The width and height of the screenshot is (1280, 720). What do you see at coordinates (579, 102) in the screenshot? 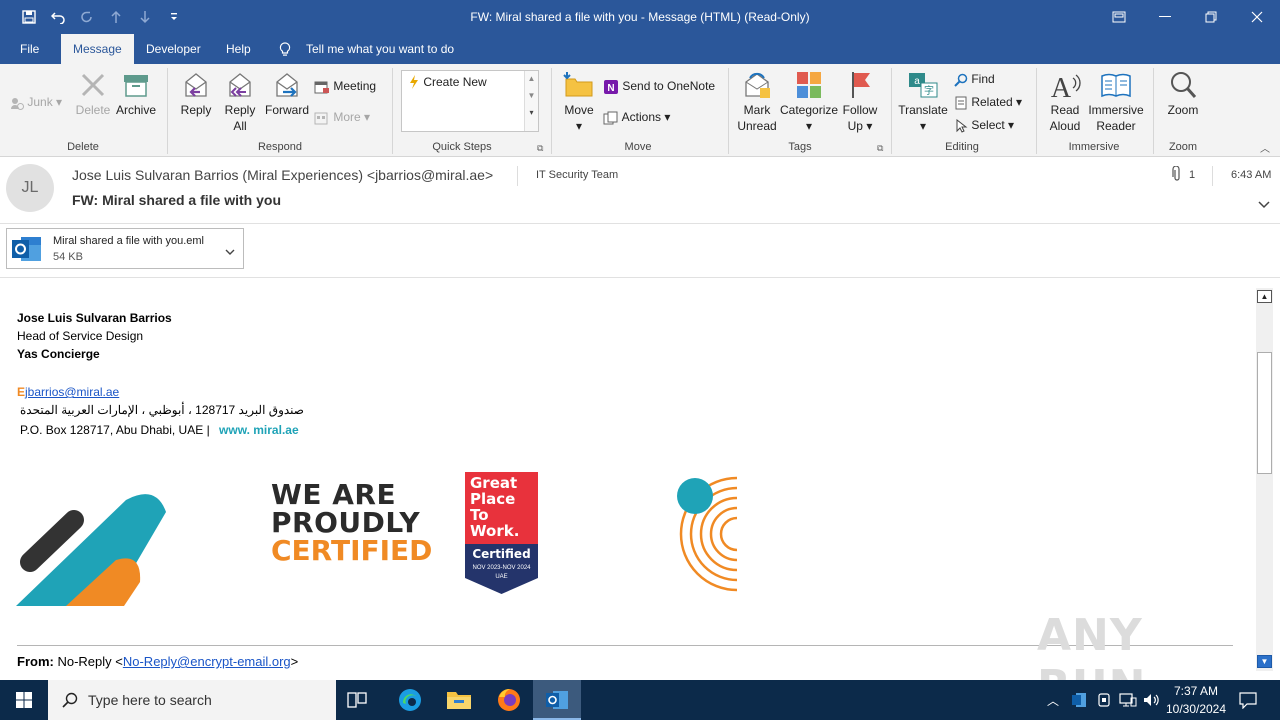
I see `move-button: Move ▾` at bounding box center [579, 102].